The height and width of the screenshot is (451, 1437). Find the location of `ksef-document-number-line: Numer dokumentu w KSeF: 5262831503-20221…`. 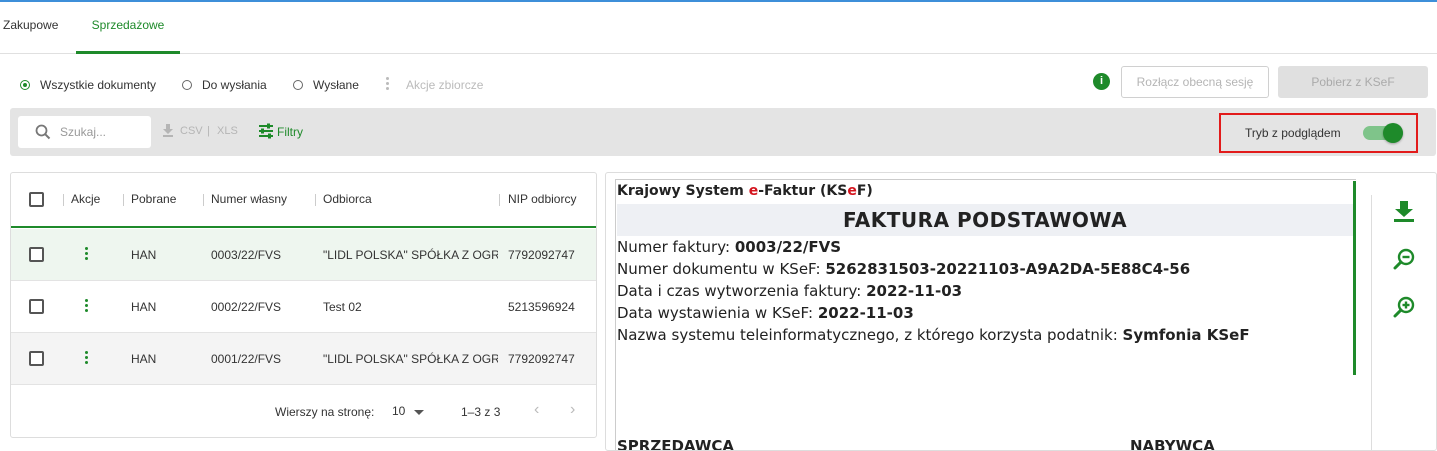

ksef-document-number-line: Numer dokumentu w KSeF: 5262831503-20221… is located at coordinates (904, 269).